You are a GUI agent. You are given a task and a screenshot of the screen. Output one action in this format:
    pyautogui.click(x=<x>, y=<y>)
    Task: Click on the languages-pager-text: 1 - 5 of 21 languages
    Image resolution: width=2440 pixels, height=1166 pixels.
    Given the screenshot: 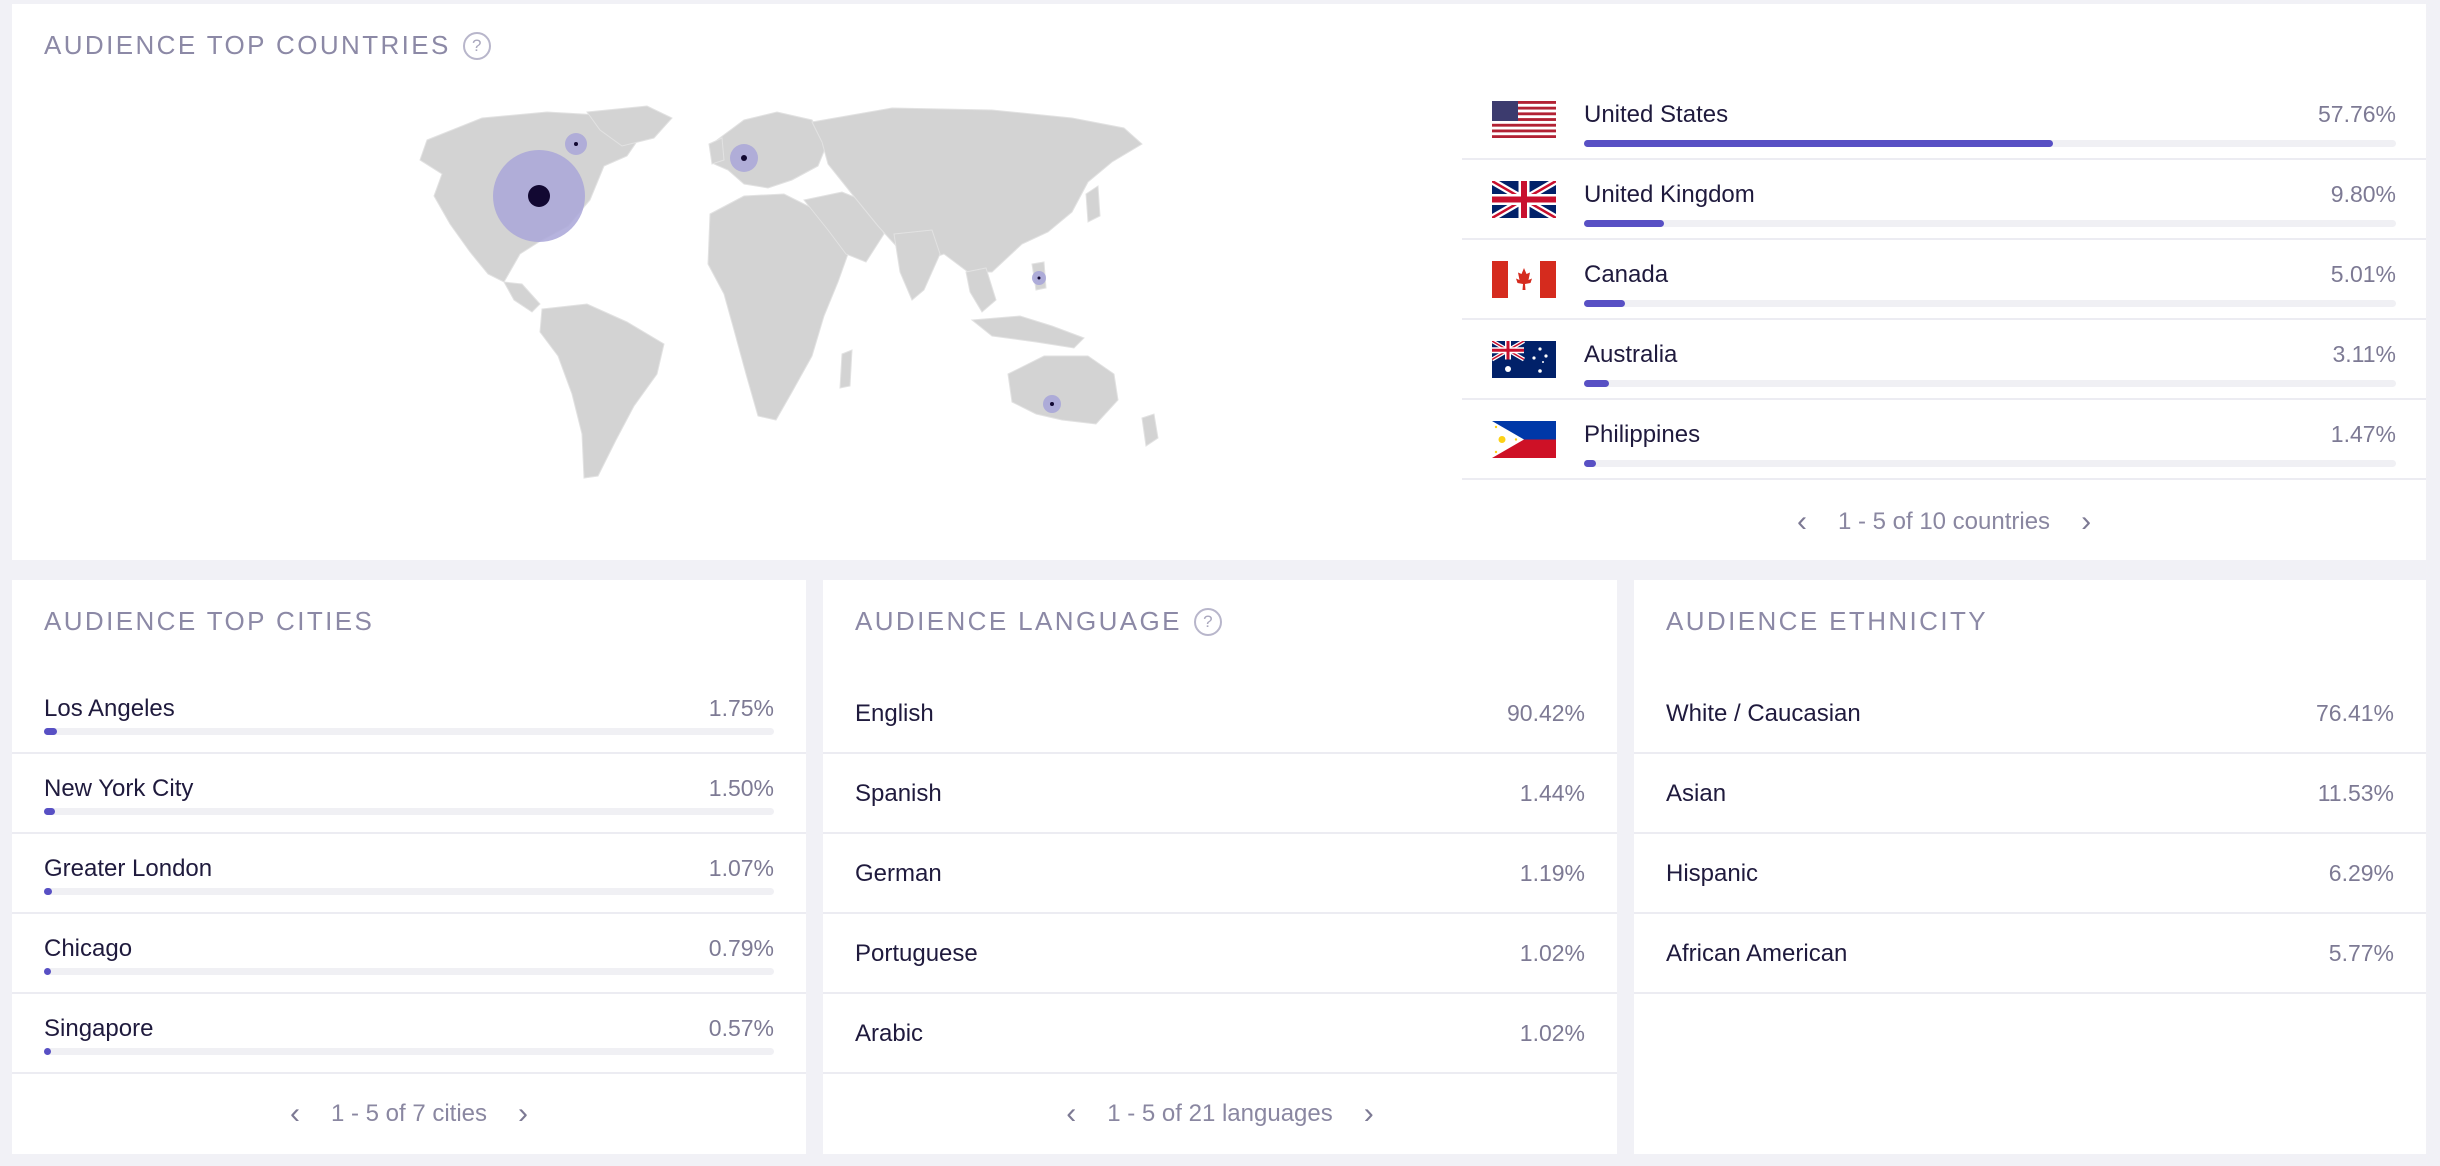 What is the action you would take?
    pyautogui.click(x=1220, y=1113)
    